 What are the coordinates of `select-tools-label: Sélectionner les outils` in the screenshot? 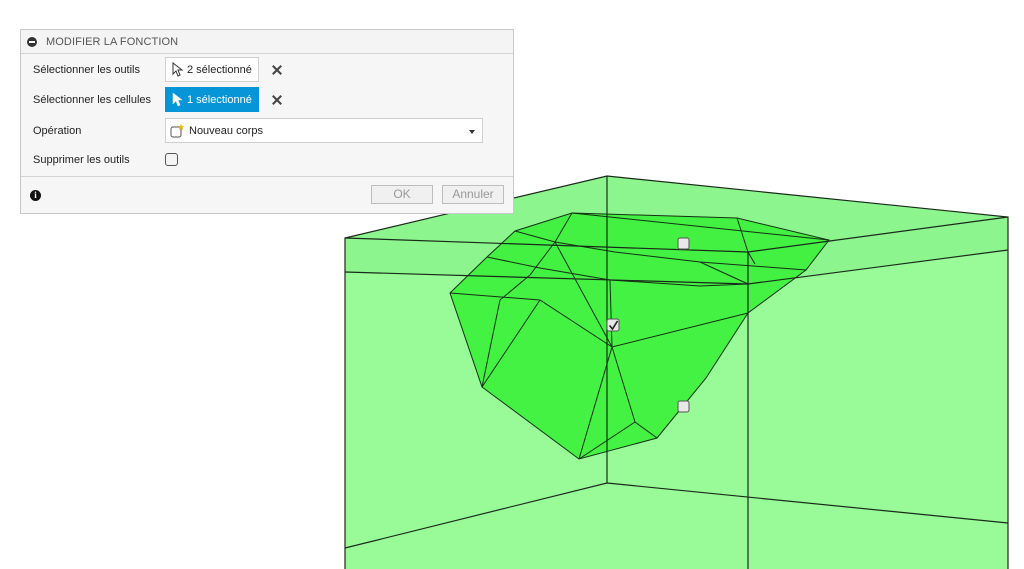 It's located at (87, 69).